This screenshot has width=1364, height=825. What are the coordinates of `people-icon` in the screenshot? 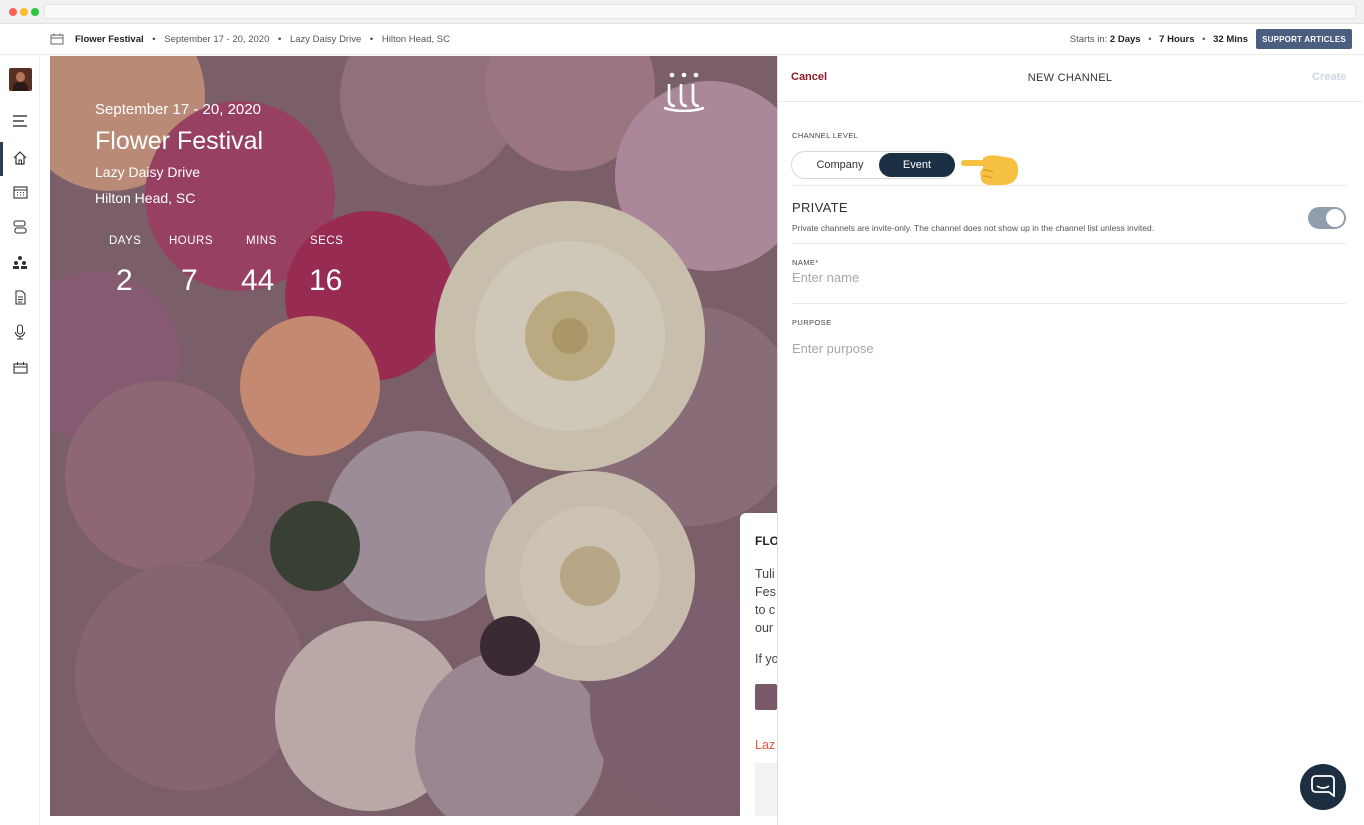 It's located at (20, 262).